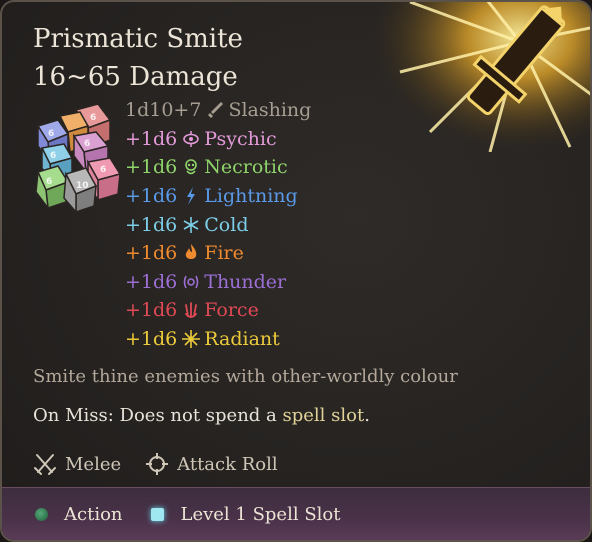  I want to click on cost-label: Level 1 Spell Slot, so click(260, 514).